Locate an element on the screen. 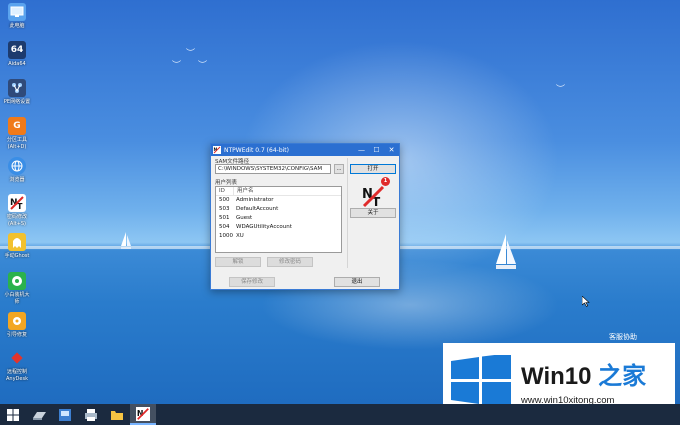 The height and width of the screenshot is (425, 680). globe-icon is located at coordinates (17, 166).